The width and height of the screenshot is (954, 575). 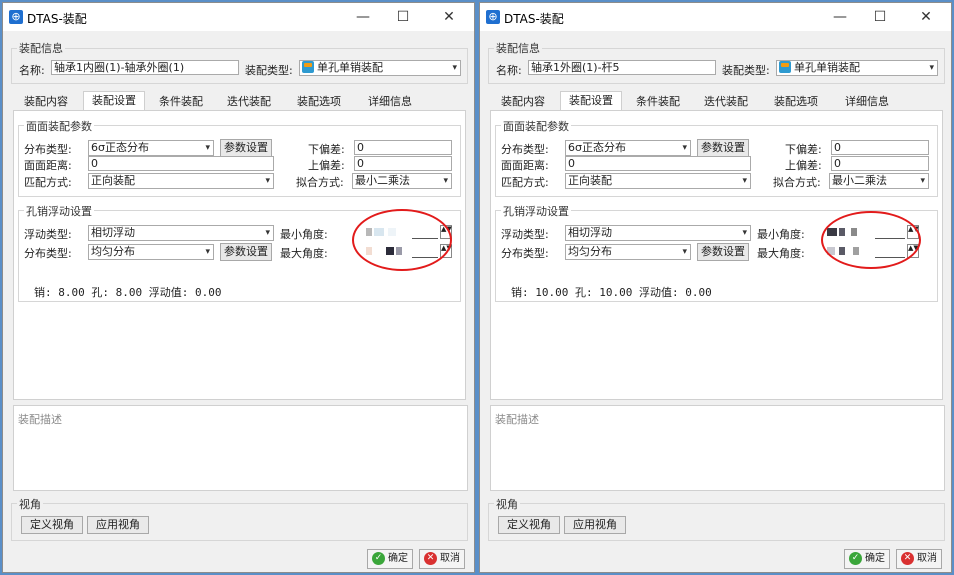 I want to click on assembly-info-label: 装配信息, so click(x=518, y=48).